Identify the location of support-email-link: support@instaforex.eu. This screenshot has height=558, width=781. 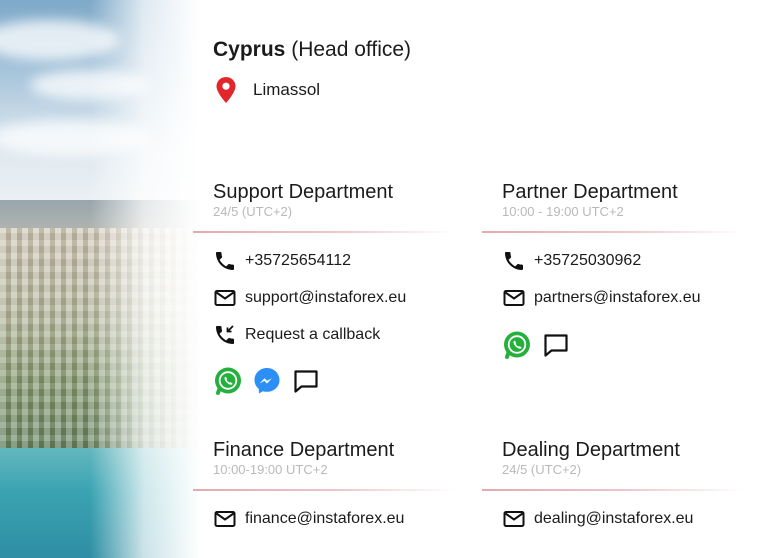
(309, 298).